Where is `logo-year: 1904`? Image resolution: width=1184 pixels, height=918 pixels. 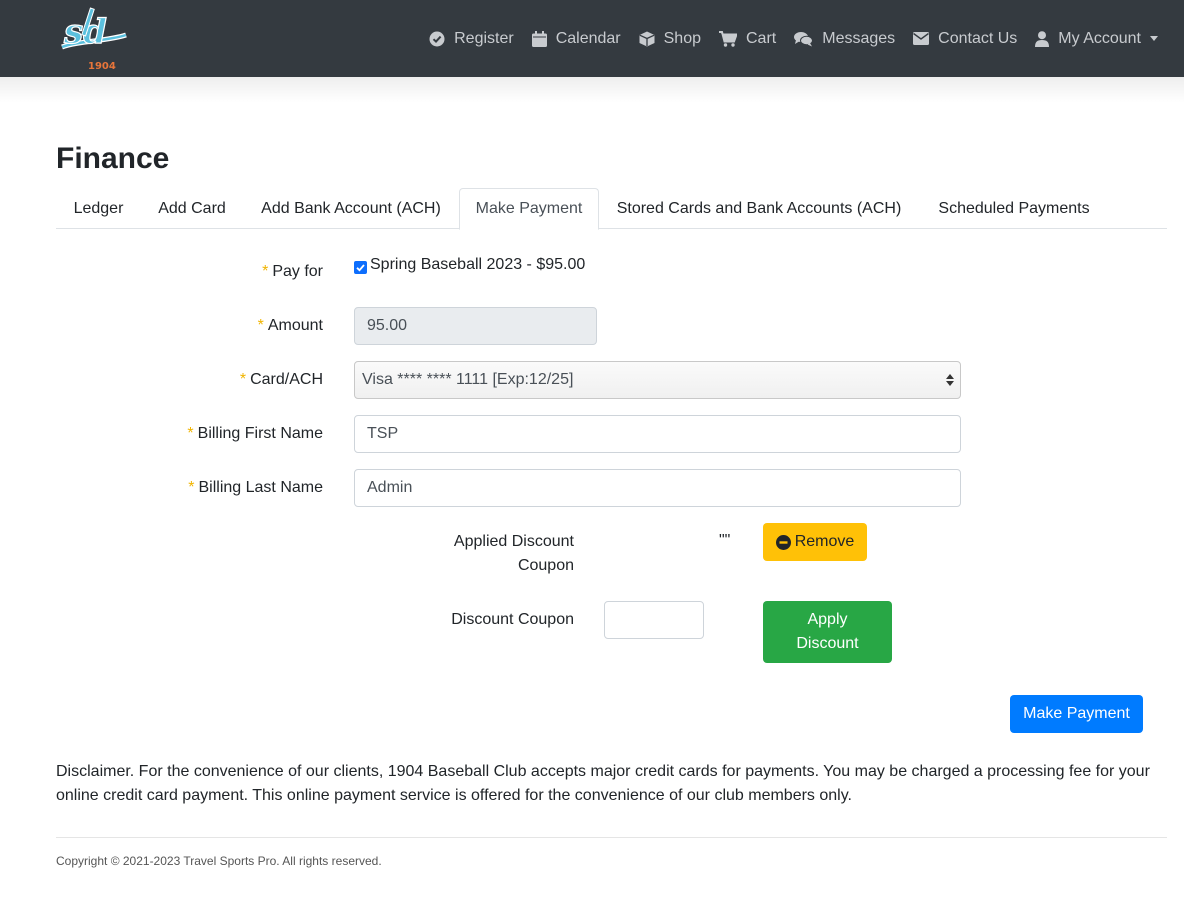 logo-year: 1904 is located at coordinates (102, 66).